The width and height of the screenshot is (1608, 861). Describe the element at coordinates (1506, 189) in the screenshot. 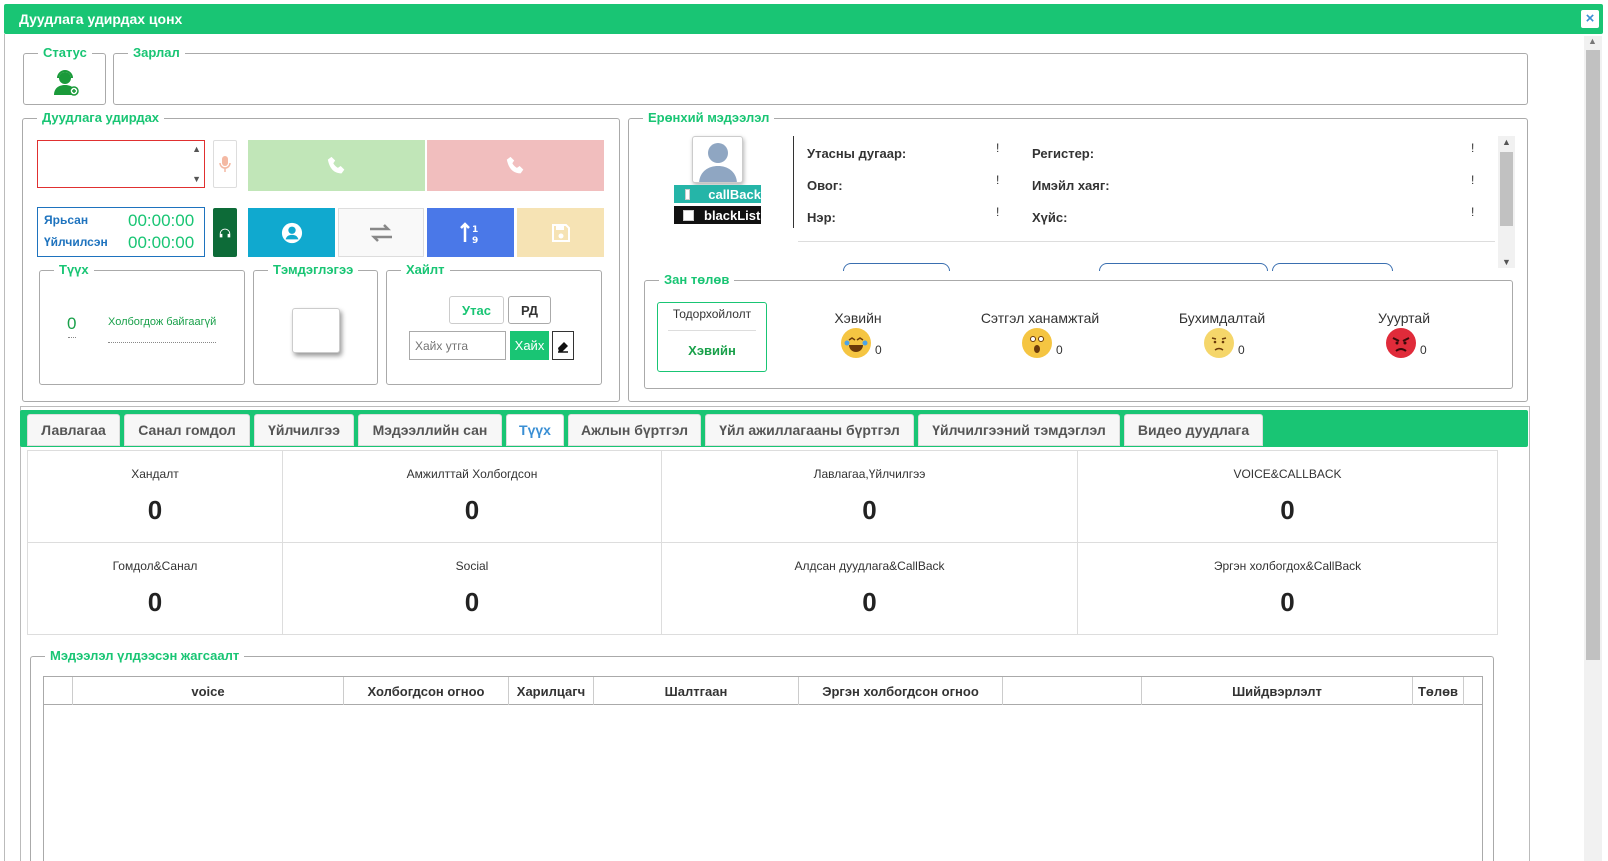

I see `info-scroll-thumb` at that location.